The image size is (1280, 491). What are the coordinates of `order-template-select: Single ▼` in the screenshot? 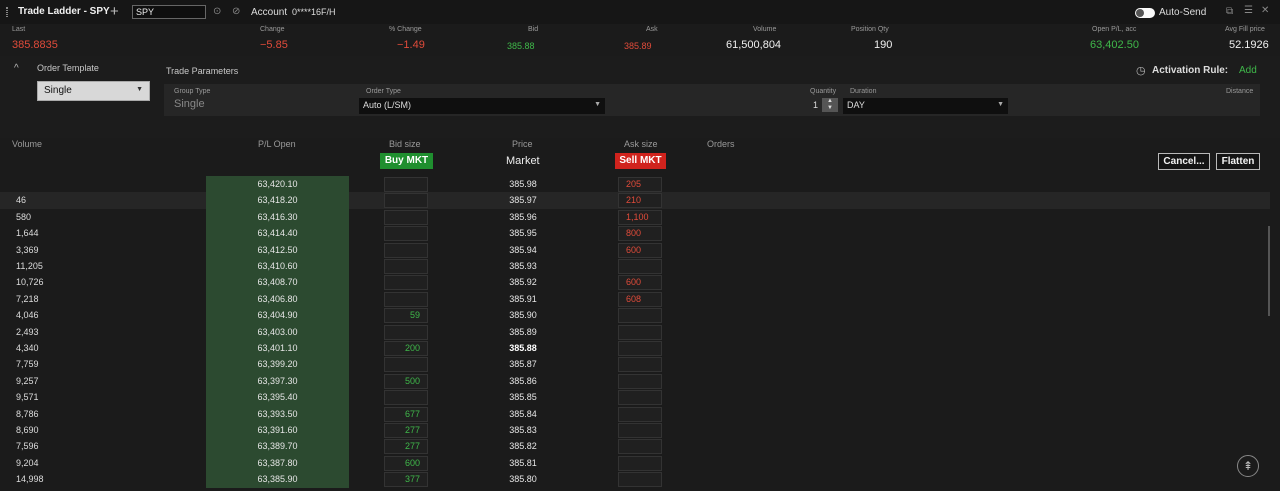 It's located at (93, 91).